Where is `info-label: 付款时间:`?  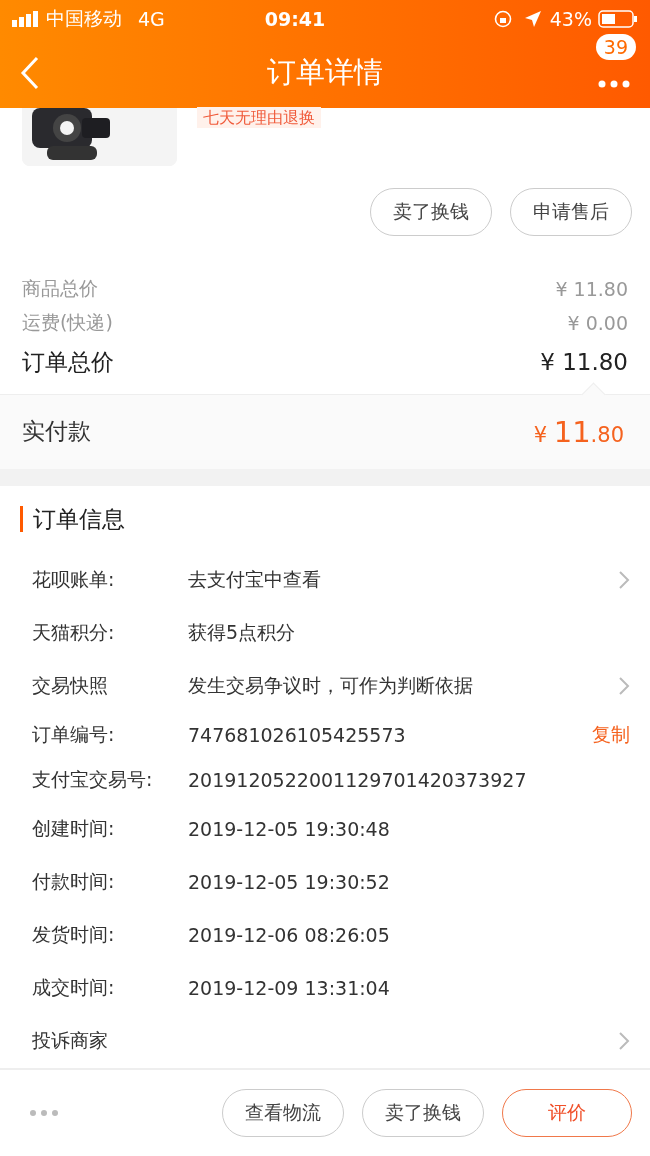 info-label: 付款时间: is located at coordinates (74, 881).